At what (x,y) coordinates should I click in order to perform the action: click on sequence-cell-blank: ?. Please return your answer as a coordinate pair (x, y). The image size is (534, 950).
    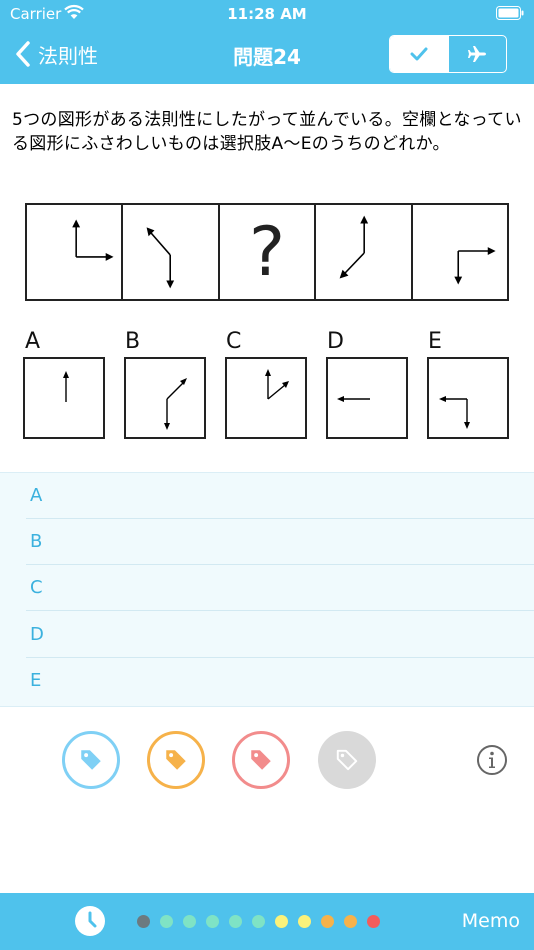
    Looking at the image, I should click on (268, 252).